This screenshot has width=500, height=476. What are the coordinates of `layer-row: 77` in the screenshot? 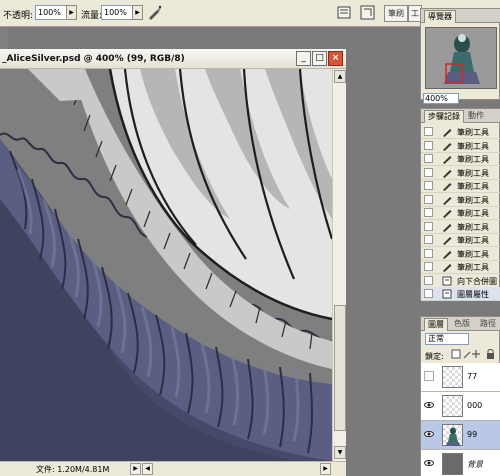 It's located at (460, 377).